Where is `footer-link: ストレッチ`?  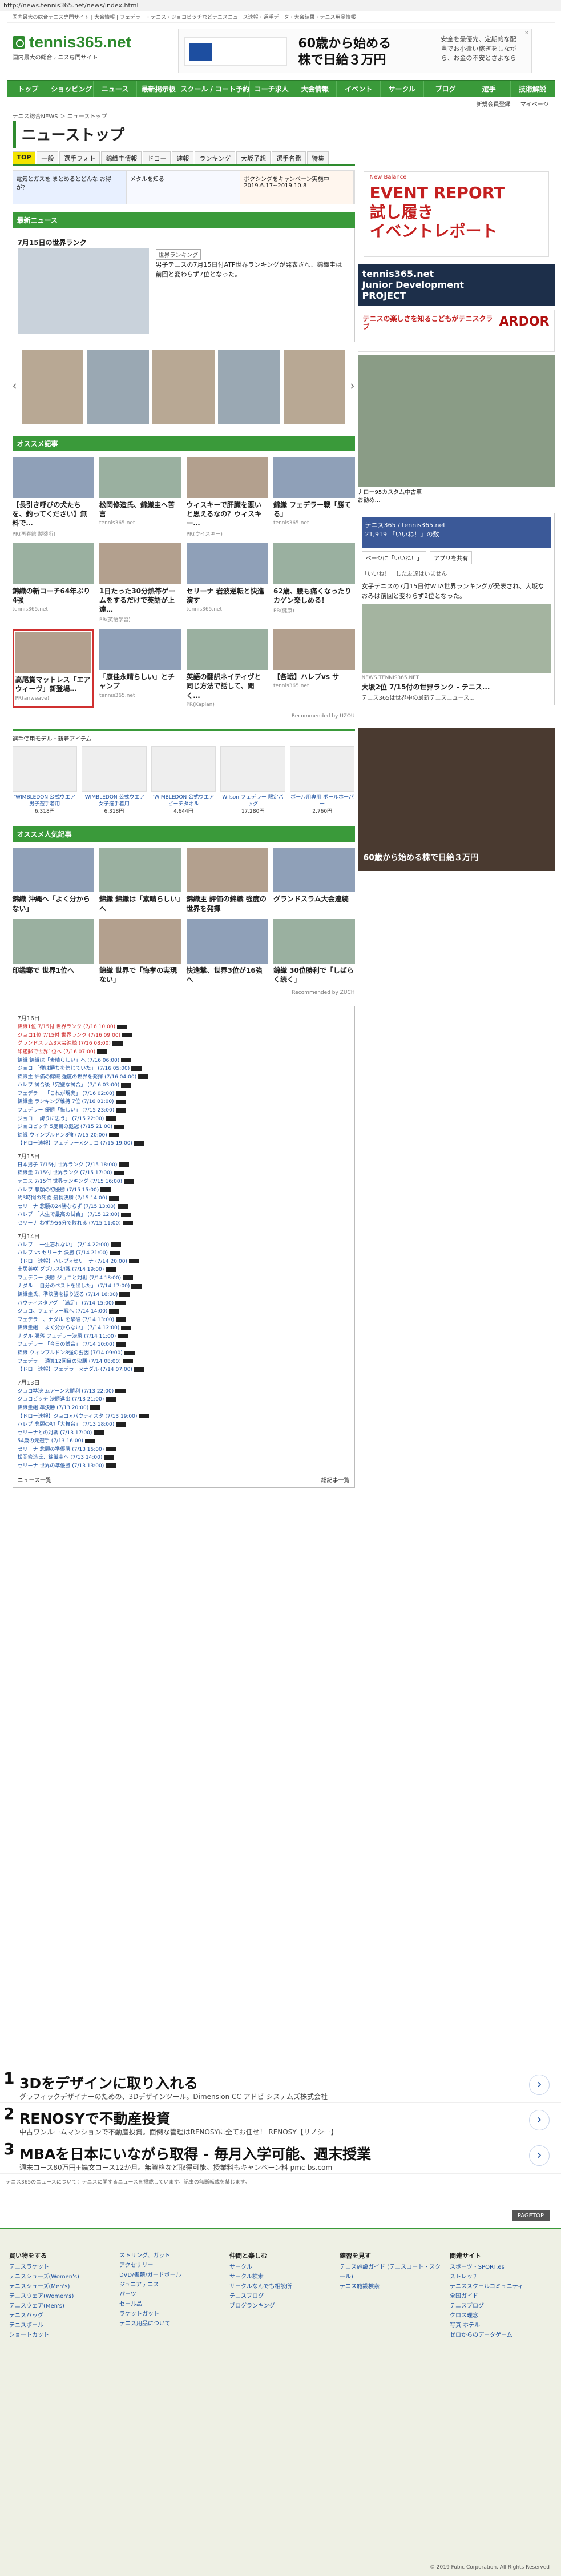 footer-link: ストレッチ is located at coordinates (501, 2277).